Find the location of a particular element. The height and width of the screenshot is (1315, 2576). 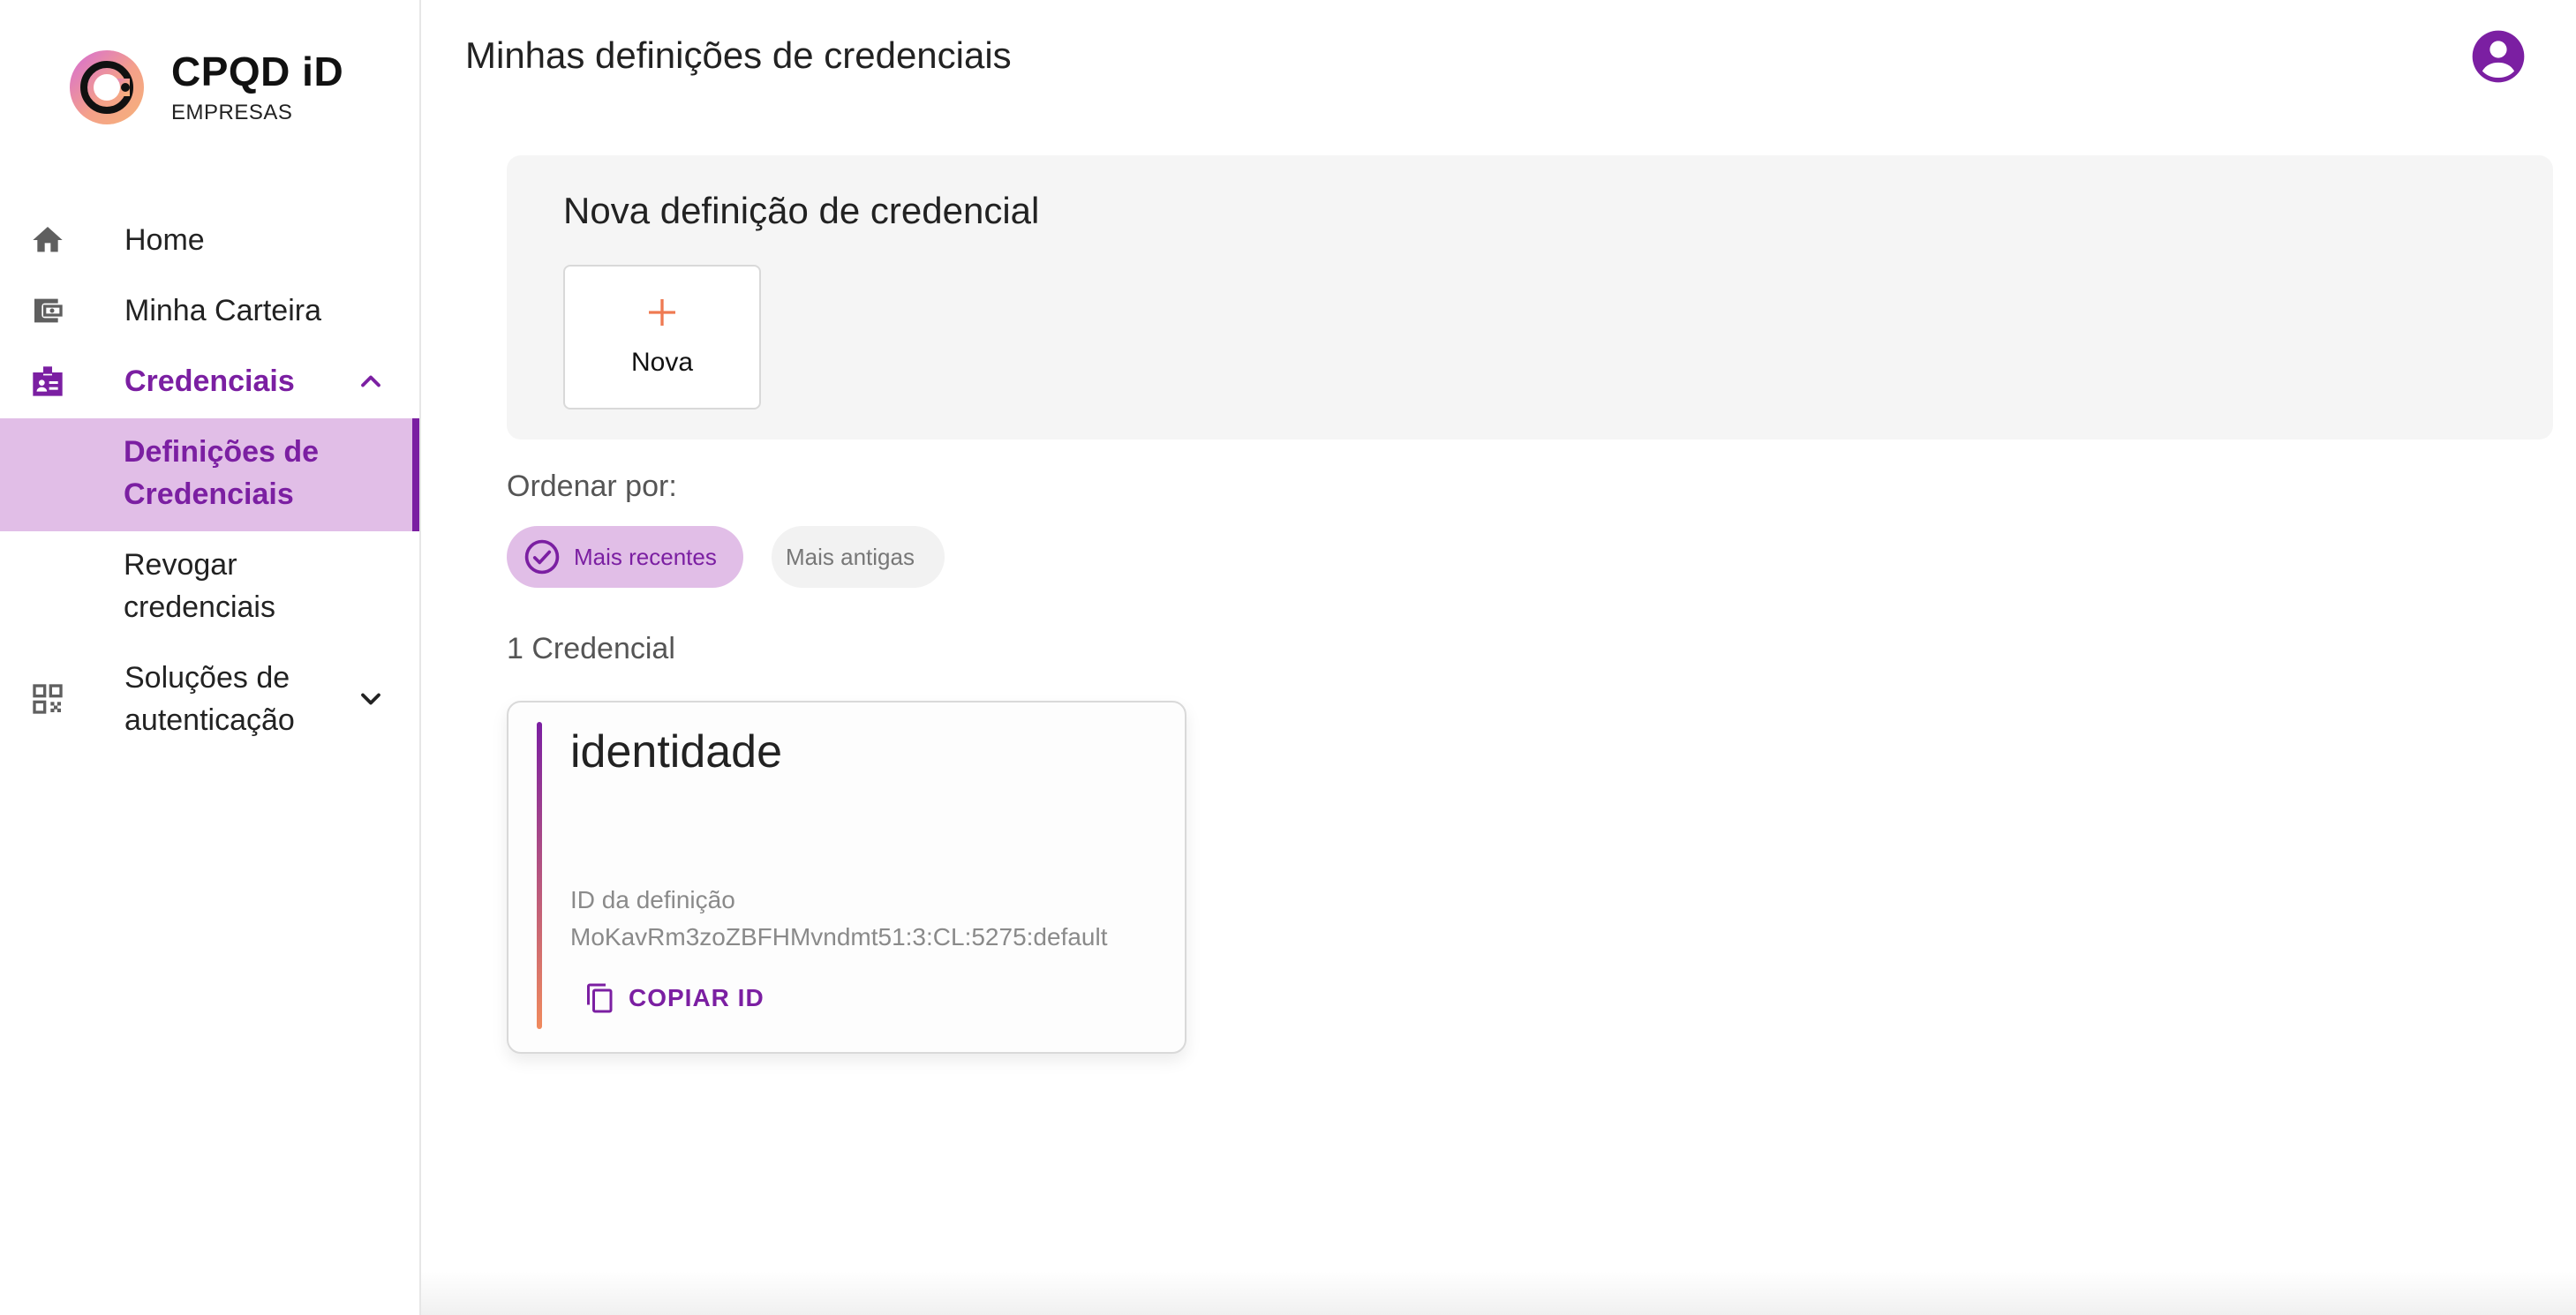

sidebar-item-label: Soluções de autenticação is located at coordinates (210, 699).